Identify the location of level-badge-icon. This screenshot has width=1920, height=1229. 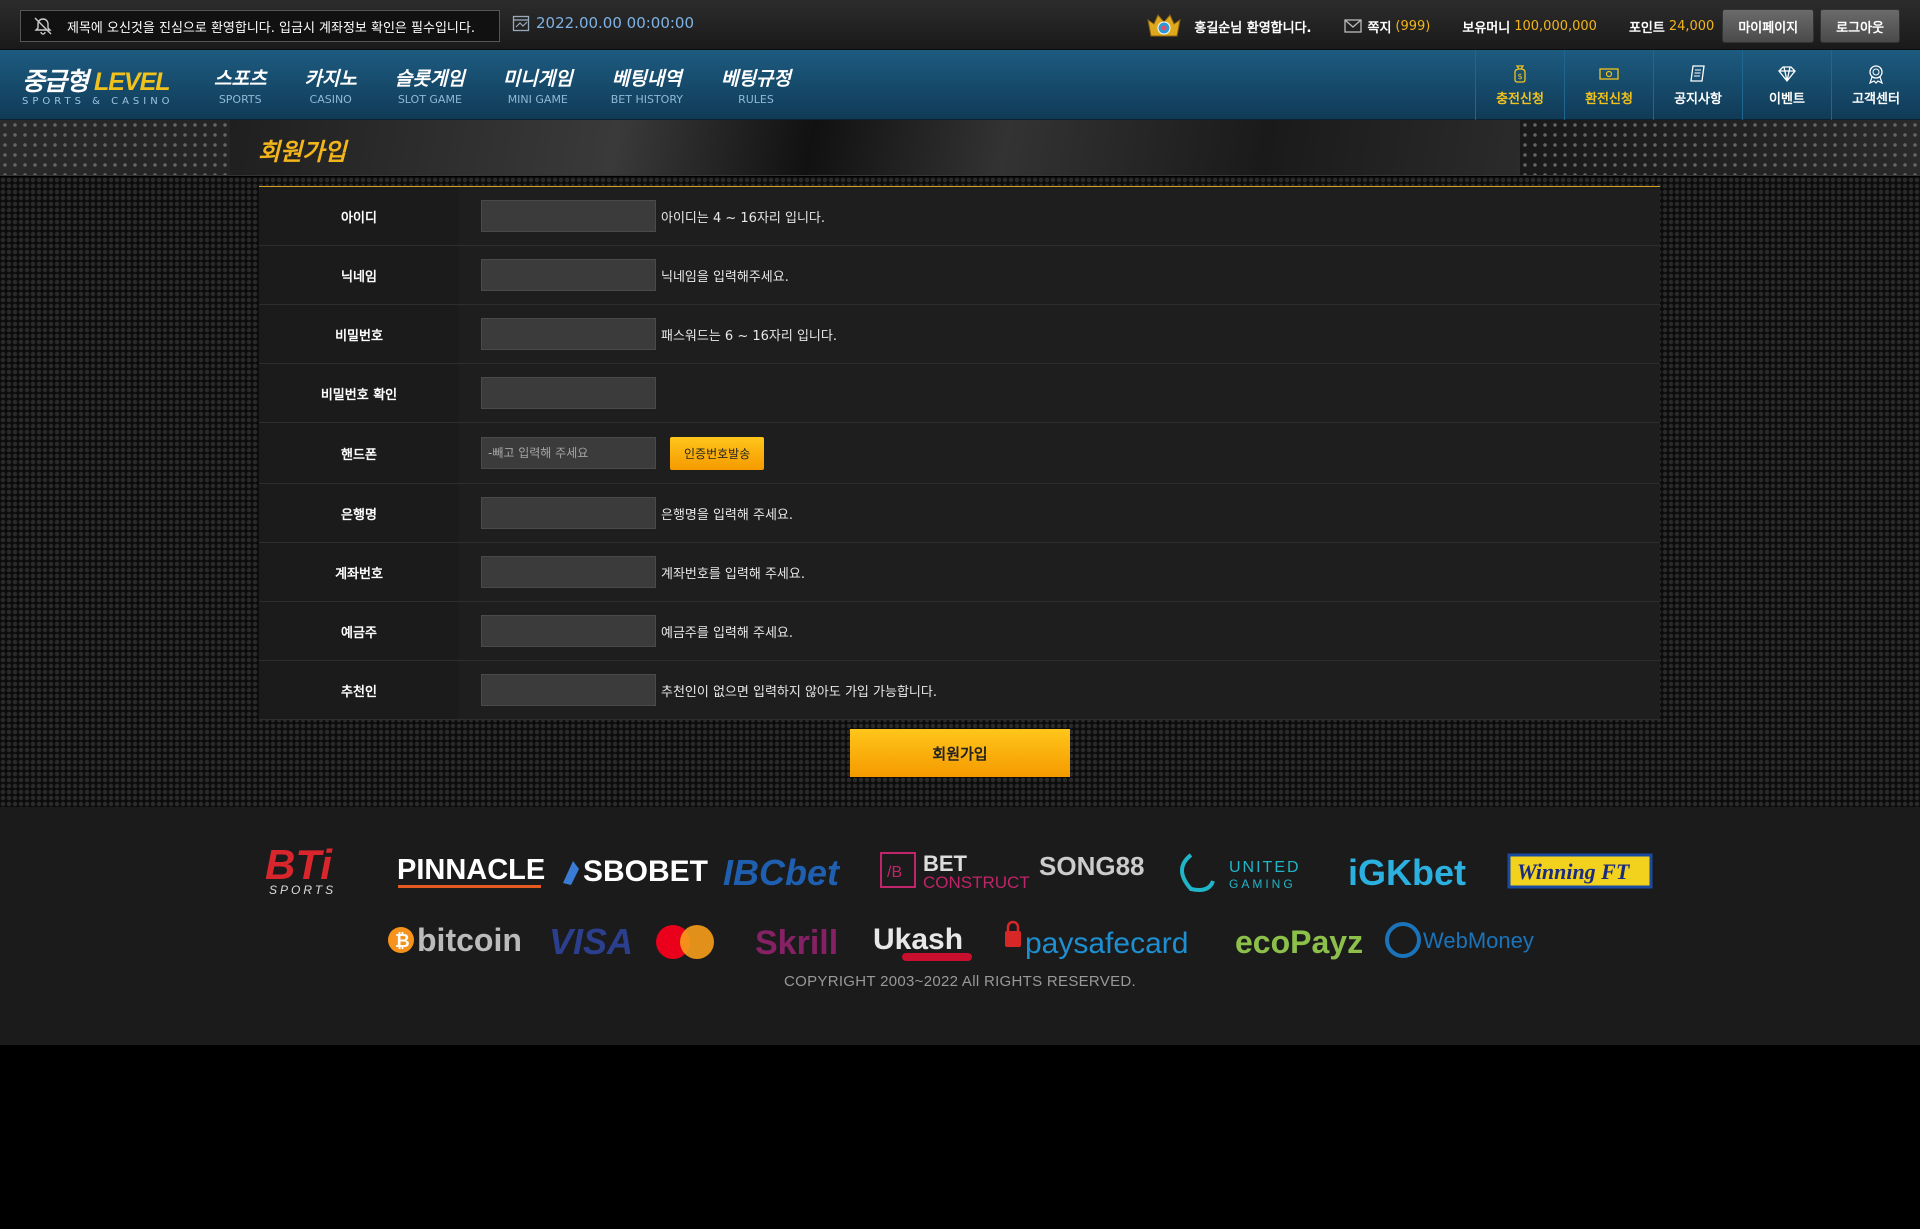
(1164, 25).